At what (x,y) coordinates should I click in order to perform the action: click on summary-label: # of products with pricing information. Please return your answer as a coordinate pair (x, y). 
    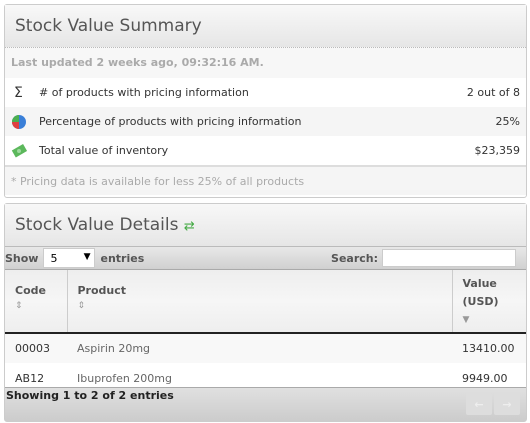
    Looking at the image, I should click on (144, 92).